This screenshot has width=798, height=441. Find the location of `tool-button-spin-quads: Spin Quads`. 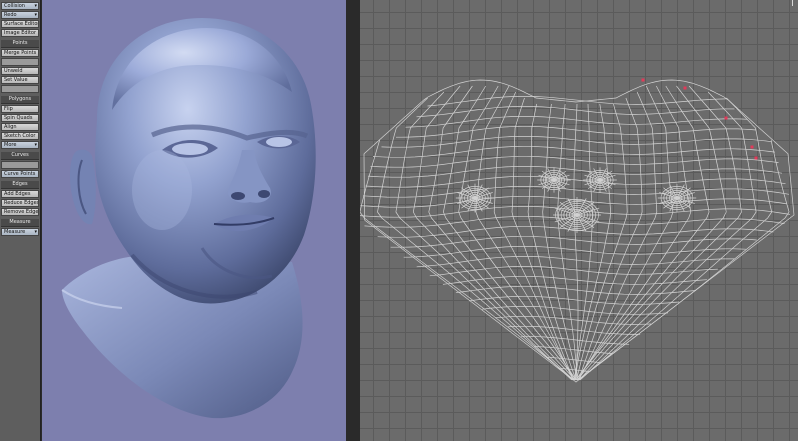

tool-button-spin-quads: Spin Quads is located at coordinates (20, 118).